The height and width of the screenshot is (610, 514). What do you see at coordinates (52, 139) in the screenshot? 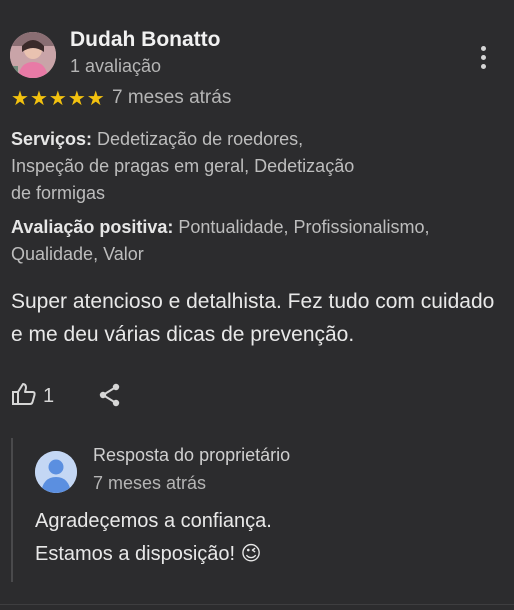
I see `services-label: Serviços:` at bounding box center [52, 139].